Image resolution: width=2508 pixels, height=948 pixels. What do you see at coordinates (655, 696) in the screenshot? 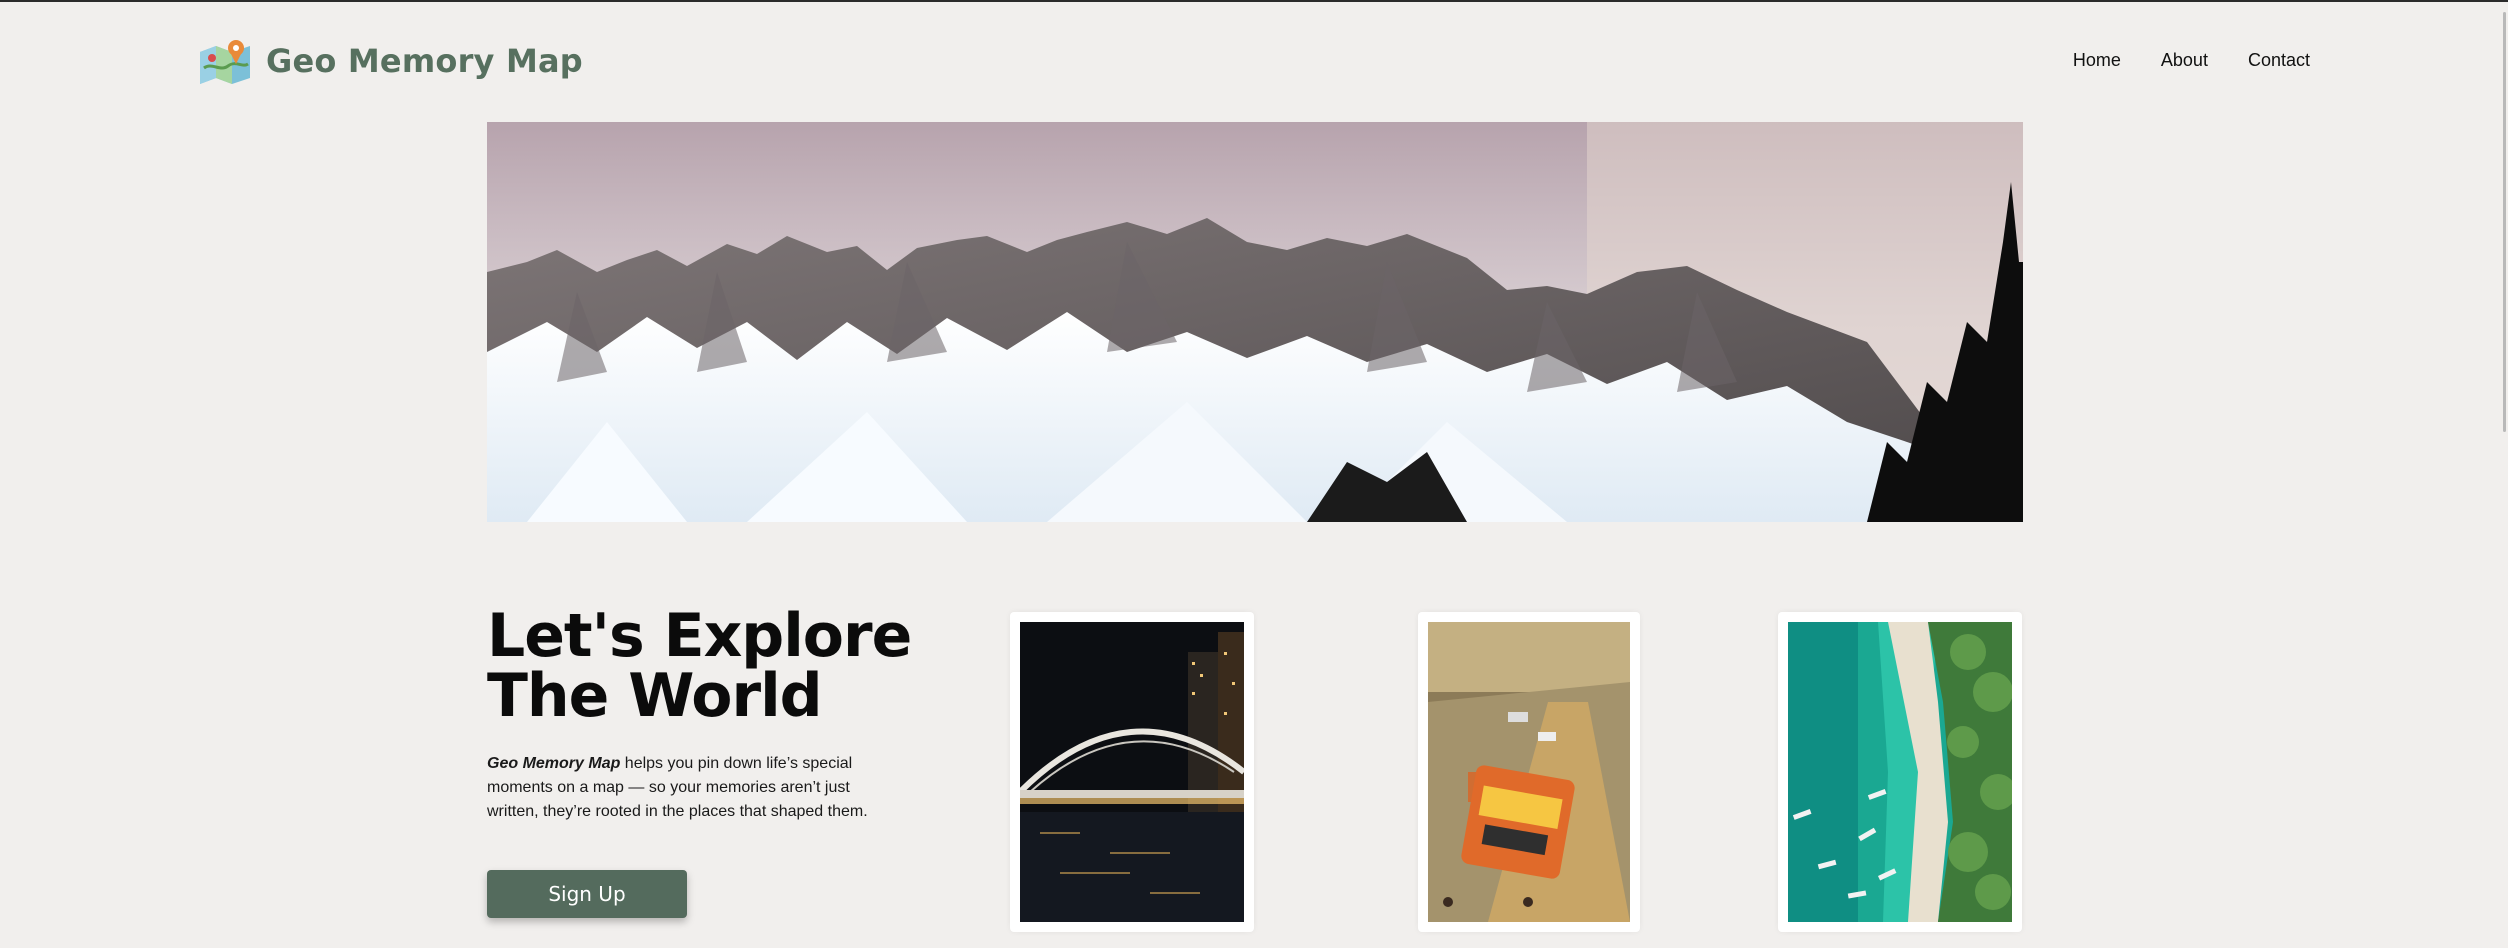
I see `headline-line-2: The World` at bounding box center [655, 696].